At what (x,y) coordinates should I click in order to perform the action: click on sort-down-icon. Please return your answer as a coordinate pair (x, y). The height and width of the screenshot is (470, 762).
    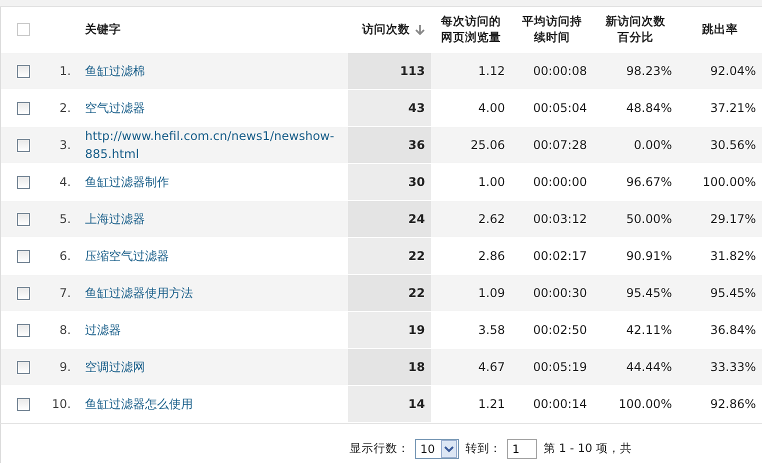
    Looking at the image, I should click on (420, 30).